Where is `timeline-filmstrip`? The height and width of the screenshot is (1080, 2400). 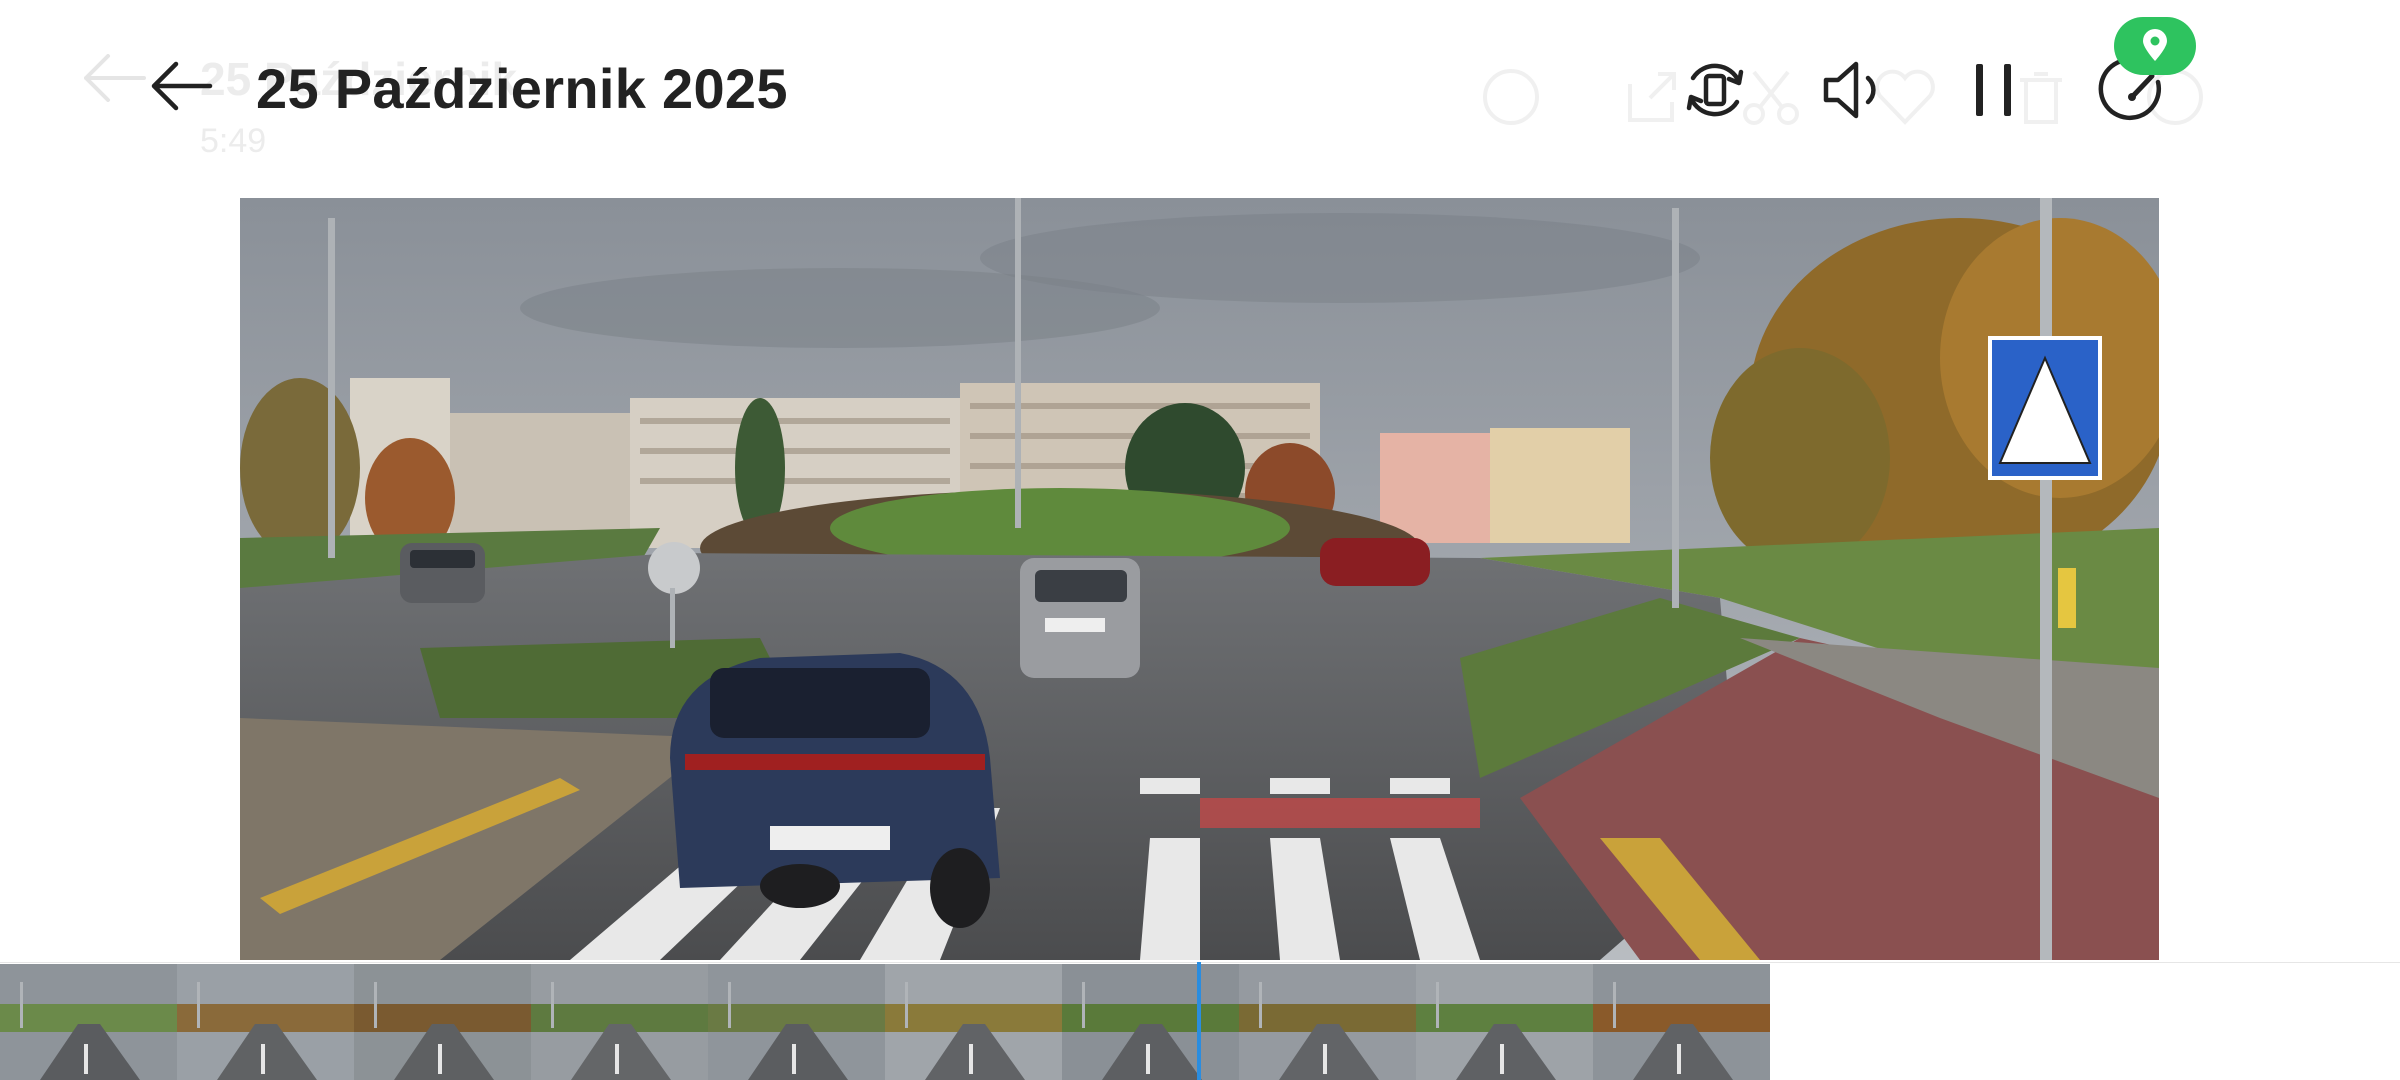 timeline-filmstrip is located at coordinates (1200, 1021).